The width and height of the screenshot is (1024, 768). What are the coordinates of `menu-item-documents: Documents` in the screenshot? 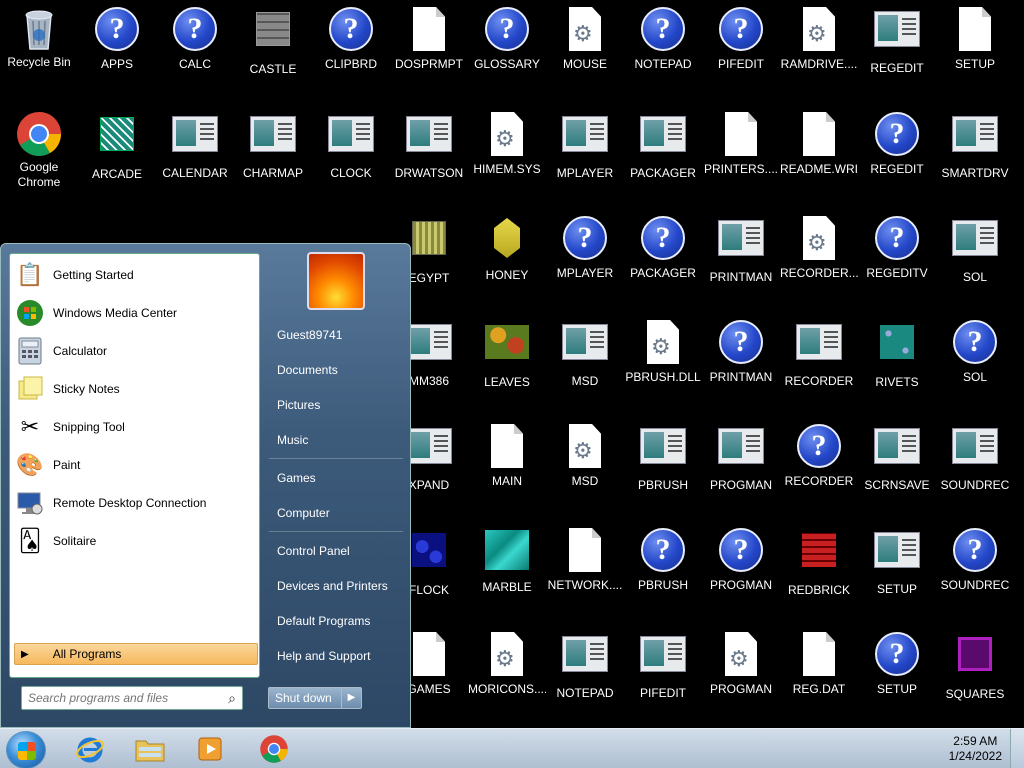 It's located at (336, 370).